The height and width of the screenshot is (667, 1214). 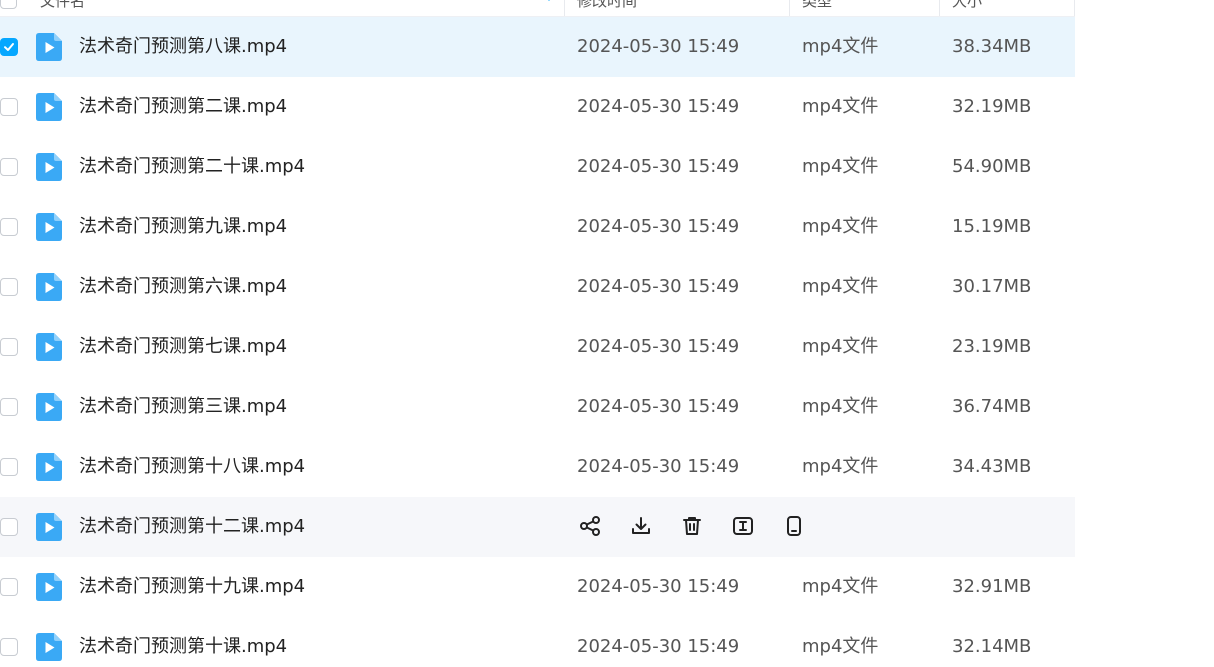 What do you see at coordinates (183, 287) in the screenshot?
I see `file-name: 法术奇门预测第六课.mp4` at bounding box center [183, 287].